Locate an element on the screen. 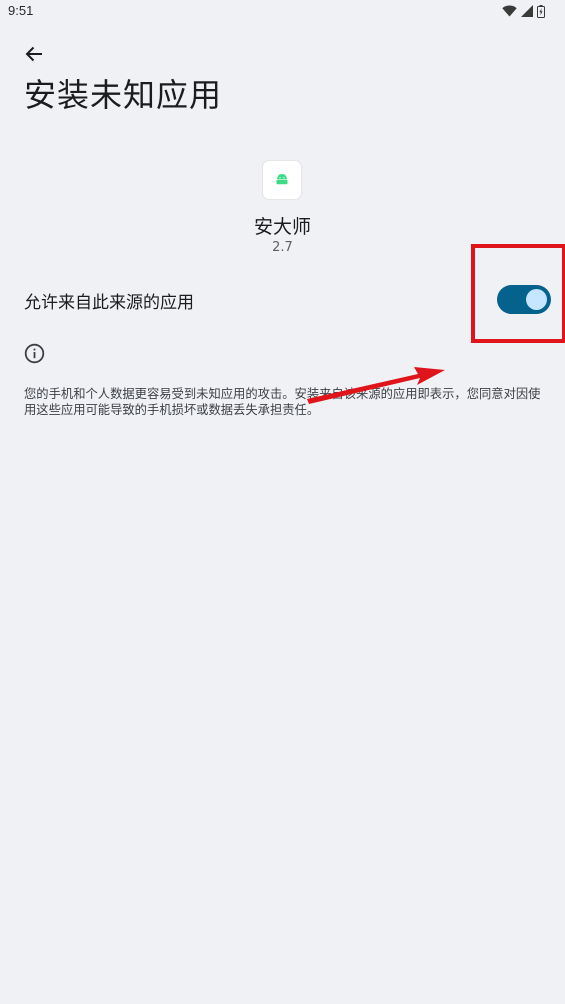  android-icon is located at coordinates (282, 179).